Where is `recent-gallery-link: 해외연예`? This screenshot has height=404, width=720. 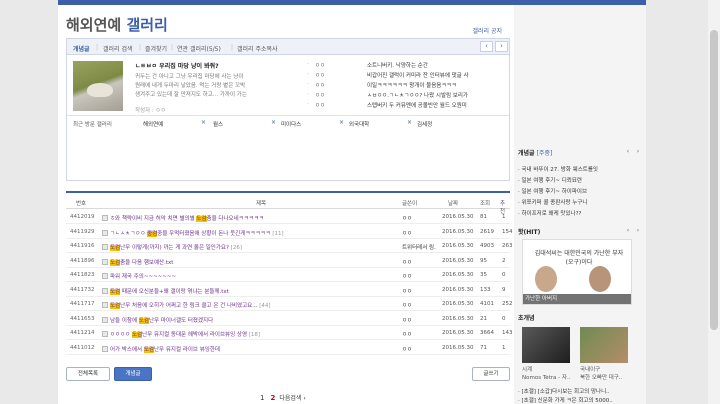 recent-gallery-link: 해외연예 is located at coordinates (153, 124).